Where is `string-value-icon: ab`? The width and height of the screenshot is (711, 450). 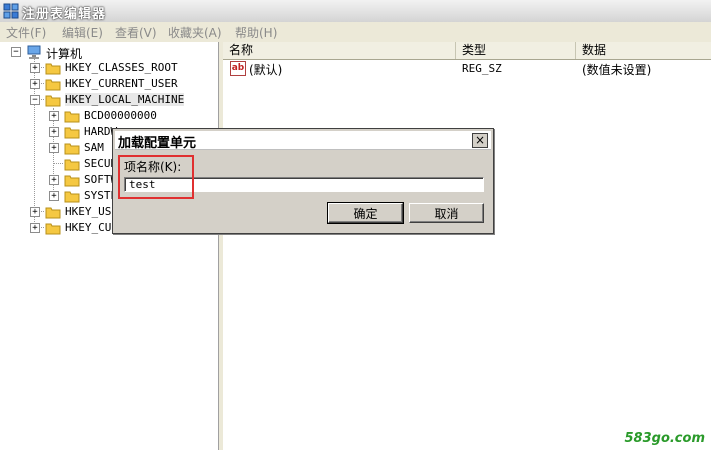
string-value-icon: ab is located at coordinates (238, 68).